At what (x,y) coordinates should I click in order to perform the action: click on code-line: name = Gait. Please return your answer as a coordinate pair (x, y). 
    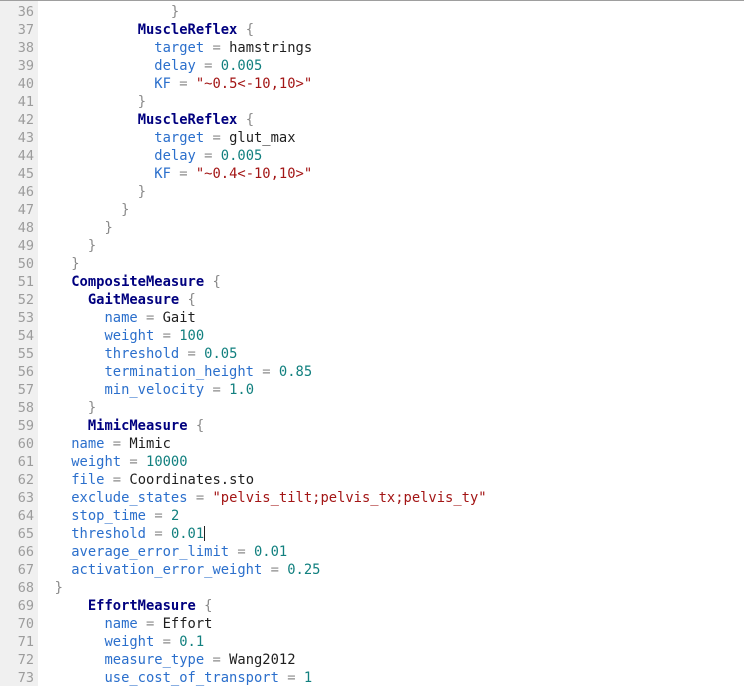
    Looking at the image, I should click on (391, 318).